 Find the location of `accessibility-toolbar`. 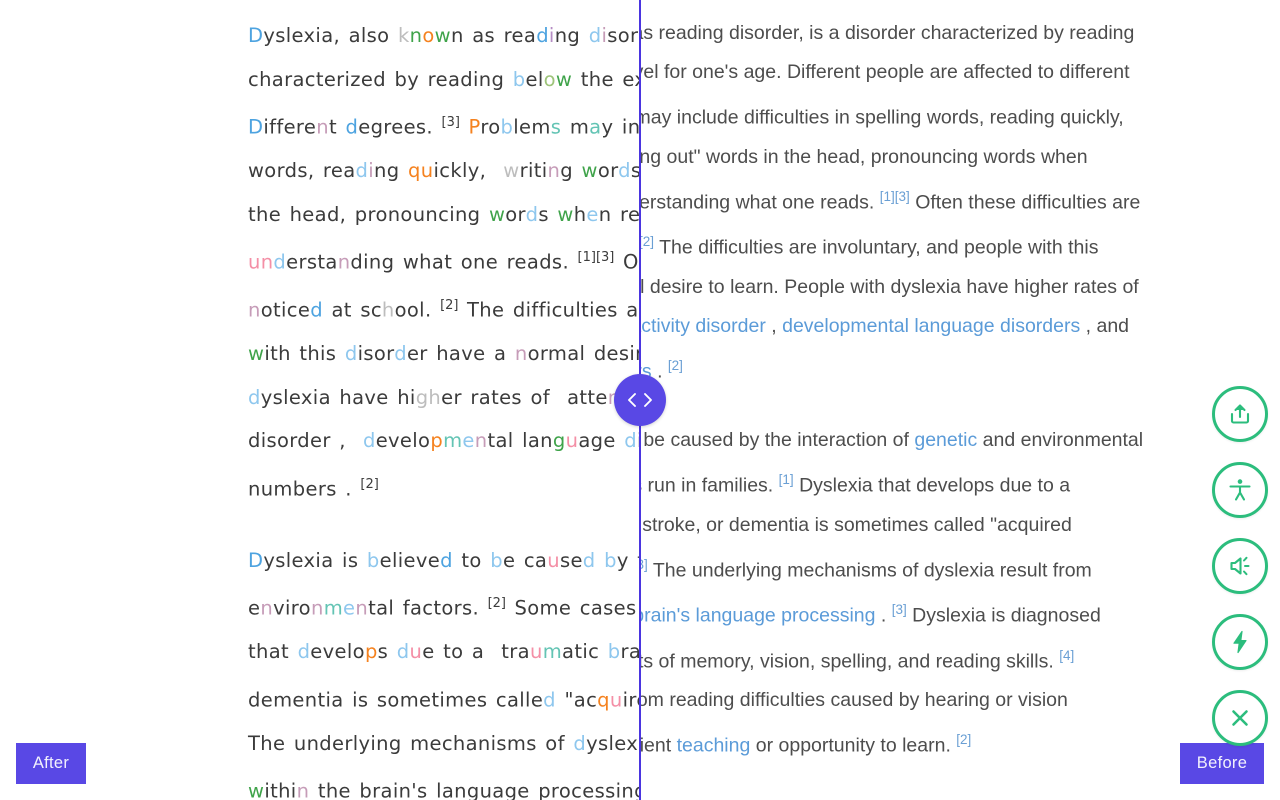

accessibility-toolbar is located at coordinates (1240, 566).